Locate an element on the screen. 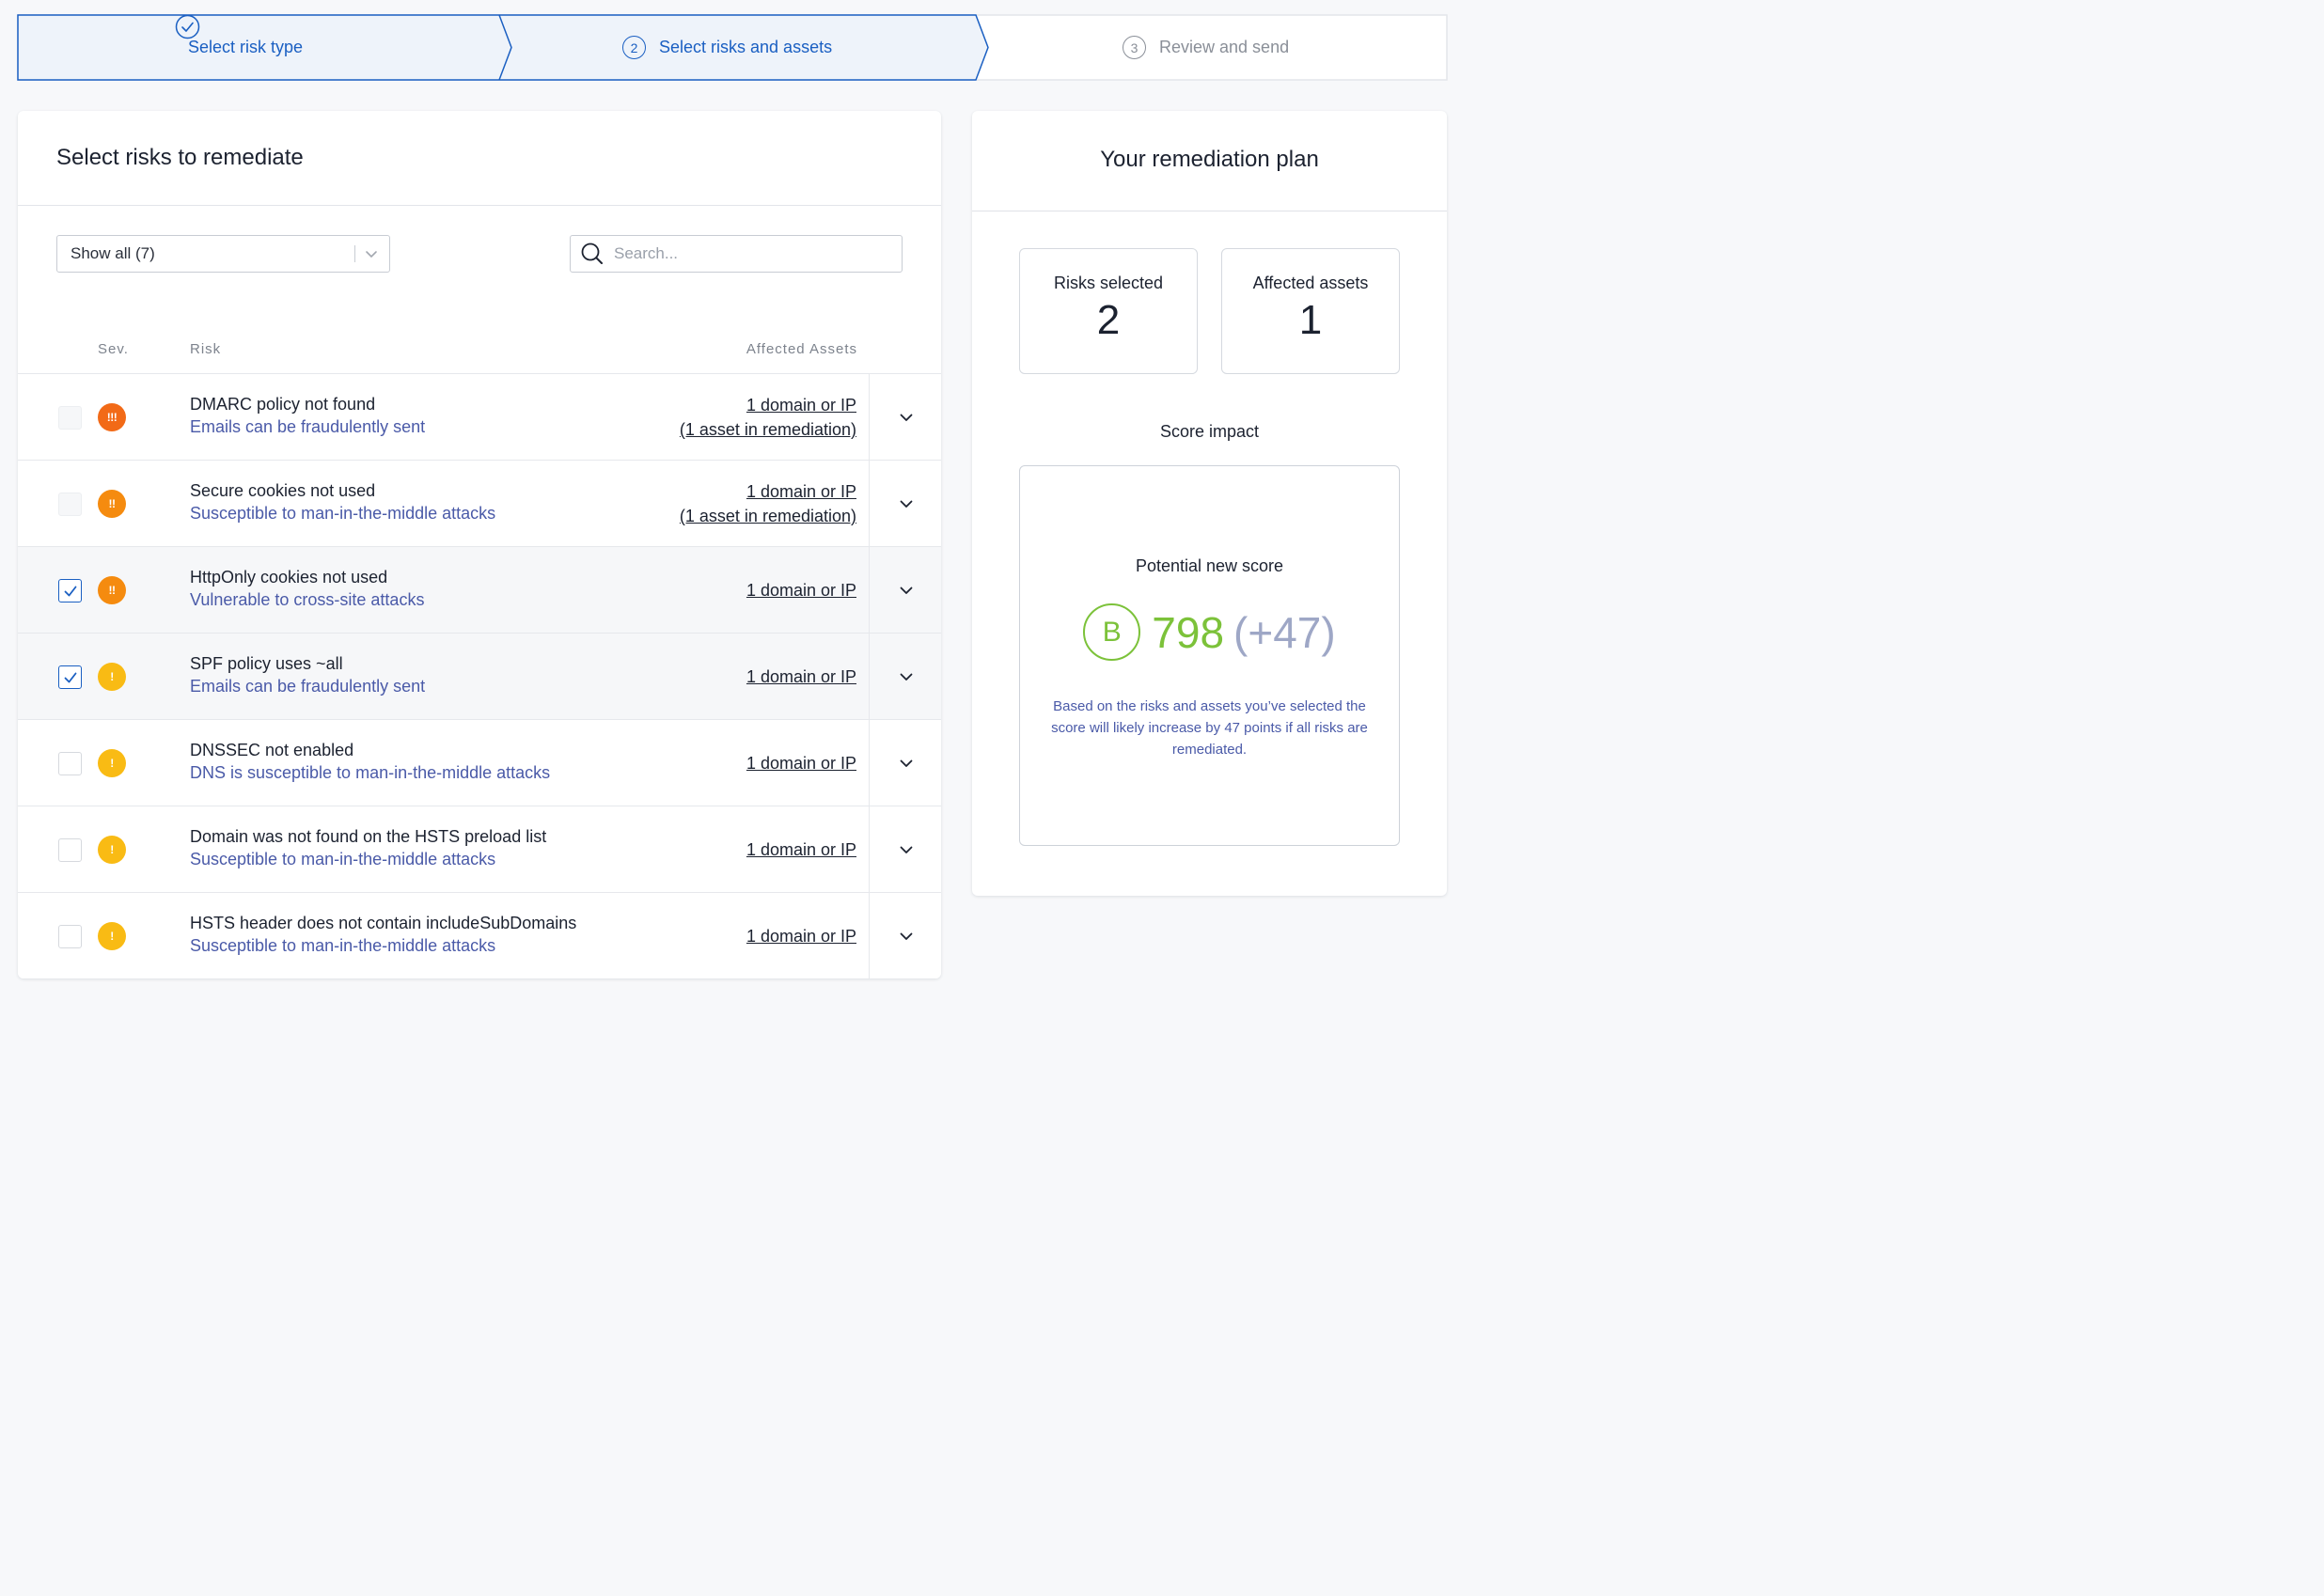  remediation-plan-title: Your remediation plan is located at coordinates (1209, 159).